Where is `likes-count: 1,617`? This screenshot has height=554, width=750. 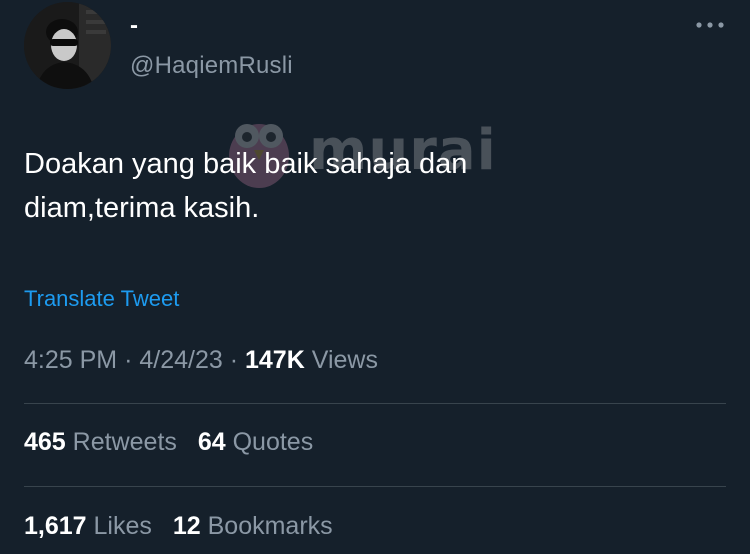
likes-count: 1,617 is located at coordinates (55, 526).